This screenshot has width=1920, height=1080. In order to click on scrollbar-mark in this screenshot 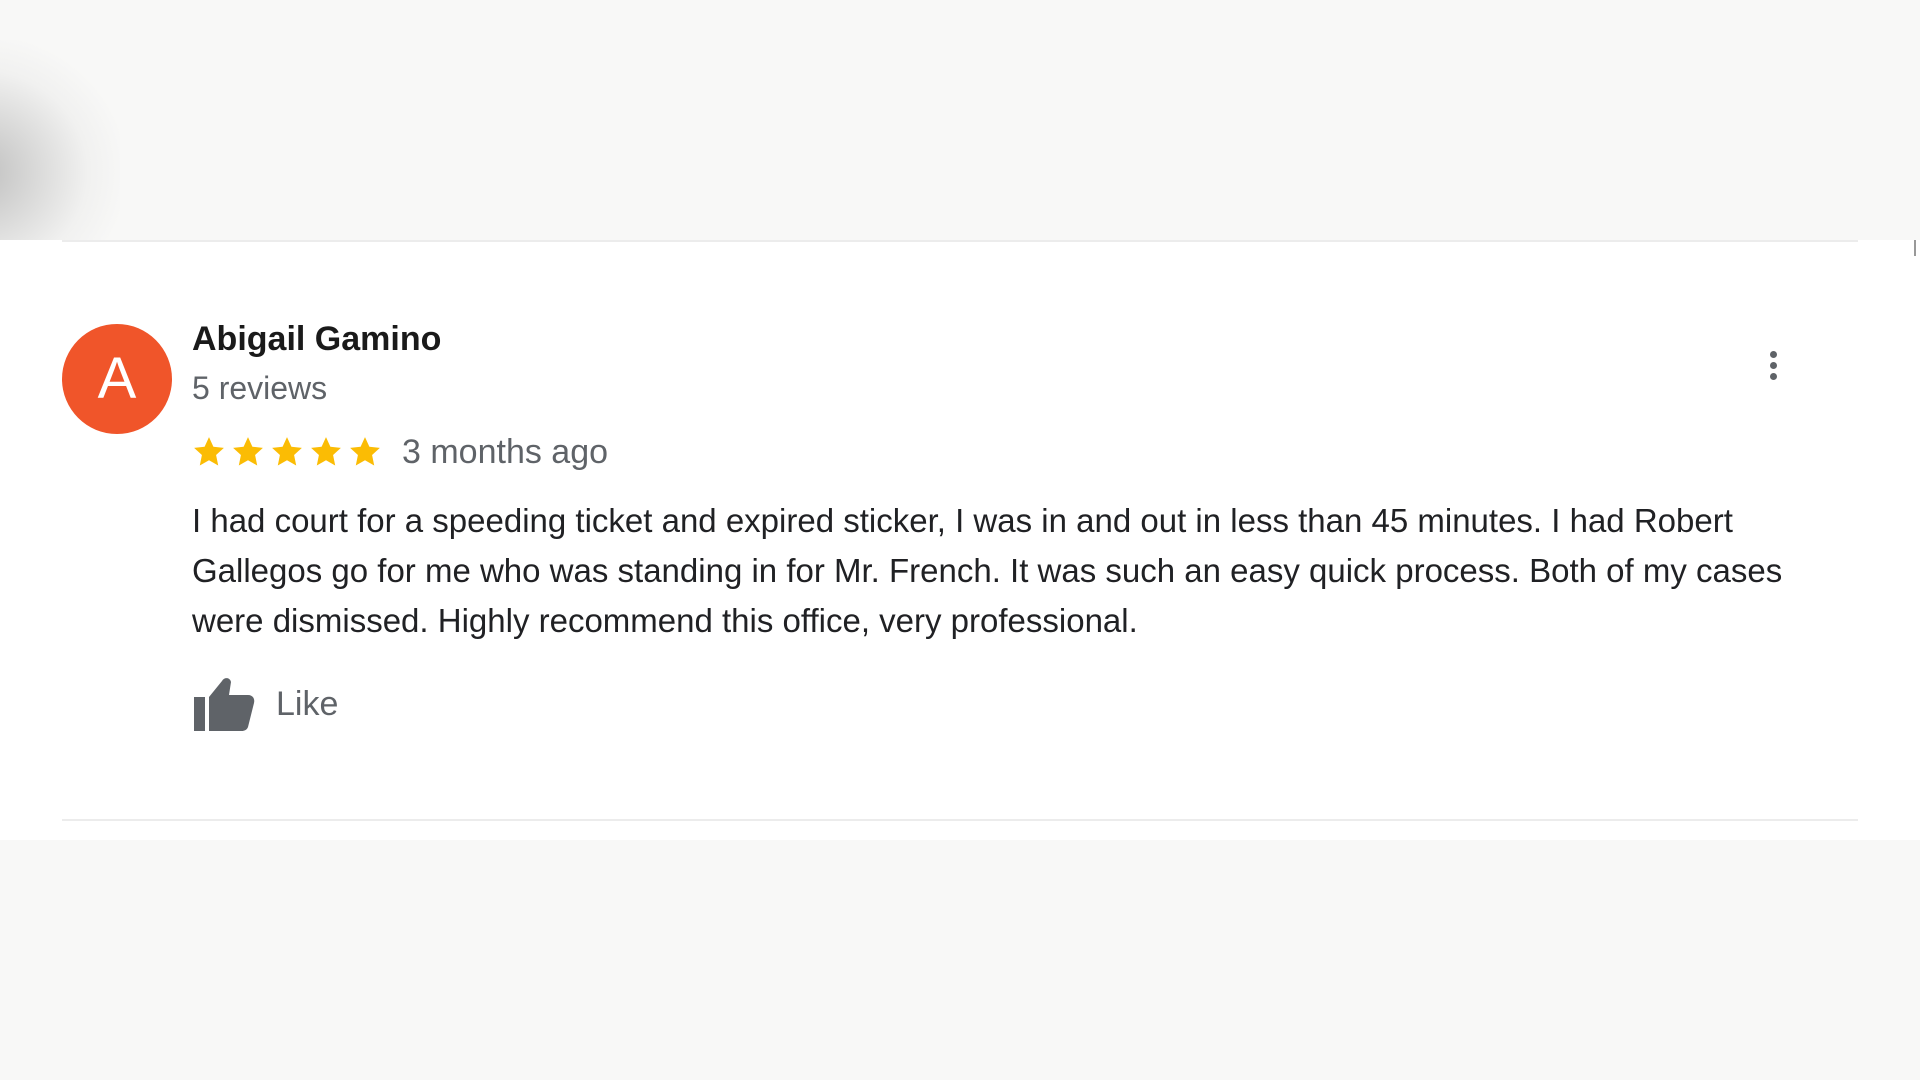, I will do `click(1915, 248)`.